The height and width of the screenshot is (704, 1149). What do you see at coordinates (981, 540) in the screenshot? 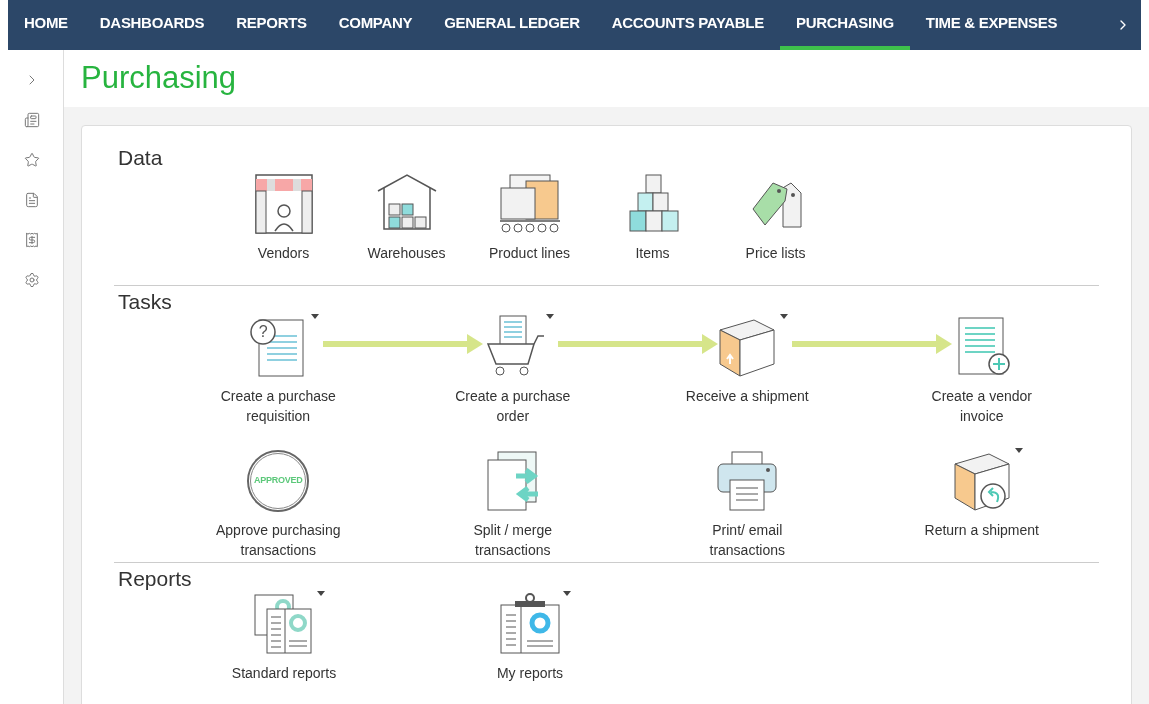
I see `tile-label: Return a shipment` at bounding box center [981, 540].